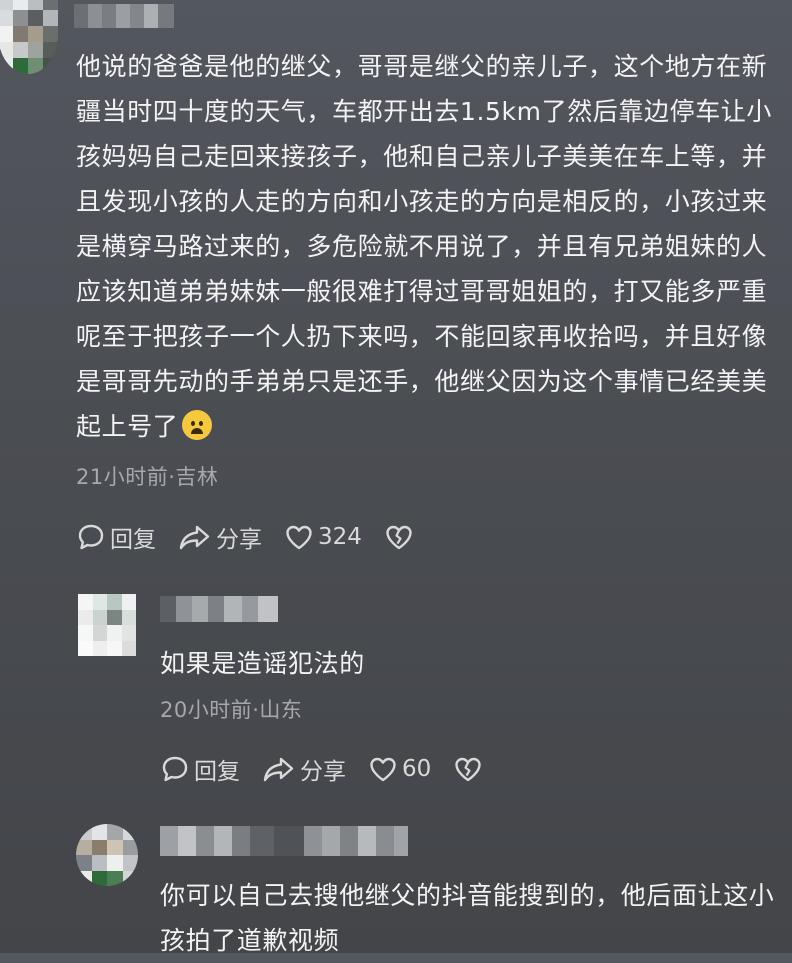 This screenshot has height=963, width=792. What do you see at coordinates (231, 710) in the screenshot?
I see `reply-timestamp-location: 20小时前·山东` at bounding box center [231, 710].